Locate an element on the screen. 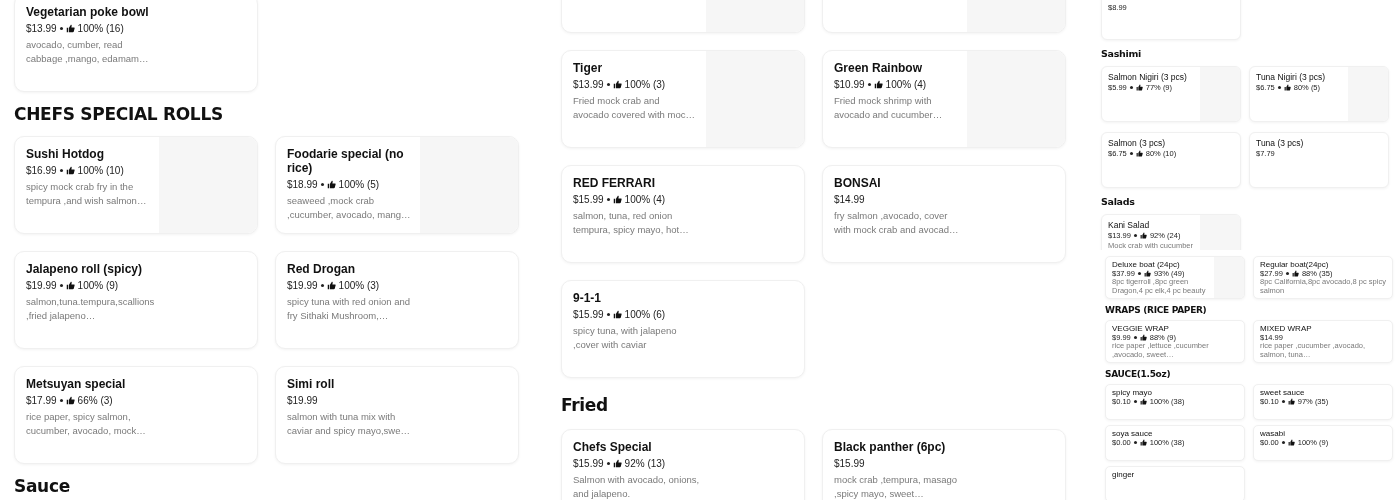 The image size is (1400, 500). item-name: Deluxe boat (24pc) is located at coordinates (1146, 264).